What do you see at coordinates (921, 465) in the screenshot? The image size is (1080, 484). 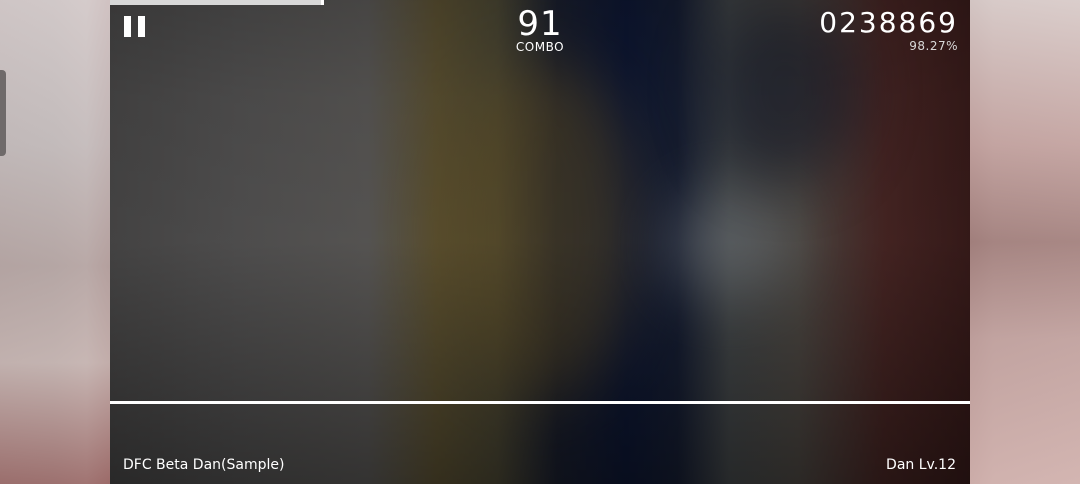 I see `song-level: Dan Lv.12` at bounding box center [921, 465].